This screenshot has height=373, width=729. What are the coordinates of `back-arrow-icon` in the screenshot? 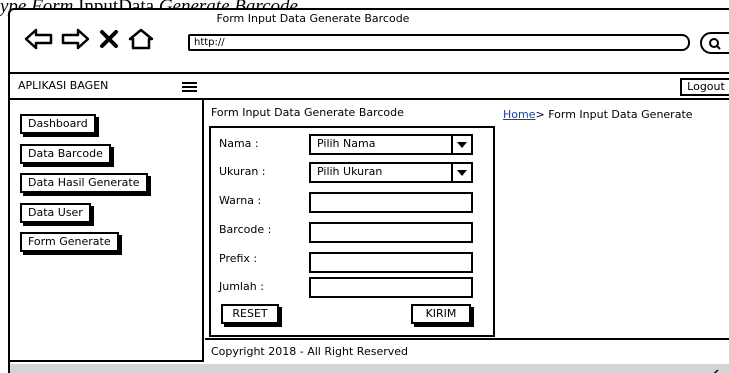 It's located at (39, 39).